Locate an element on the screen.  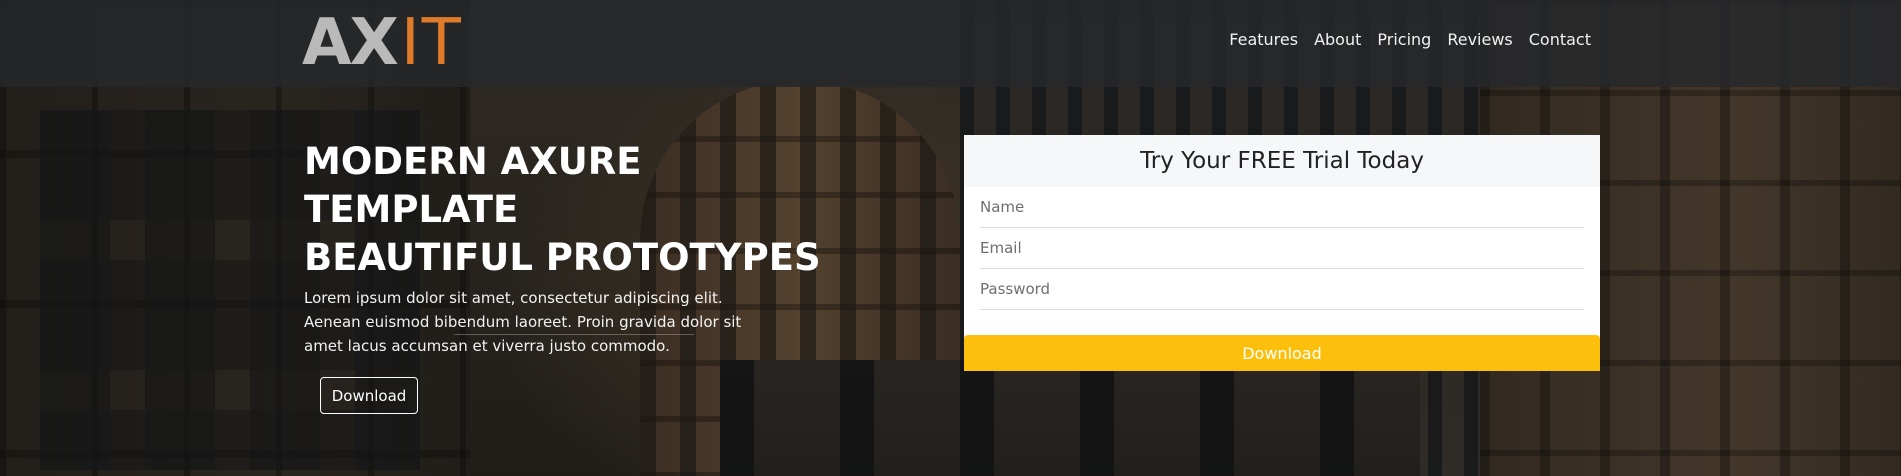
nav-link-features: Features is located at coordinates (1263, 39).